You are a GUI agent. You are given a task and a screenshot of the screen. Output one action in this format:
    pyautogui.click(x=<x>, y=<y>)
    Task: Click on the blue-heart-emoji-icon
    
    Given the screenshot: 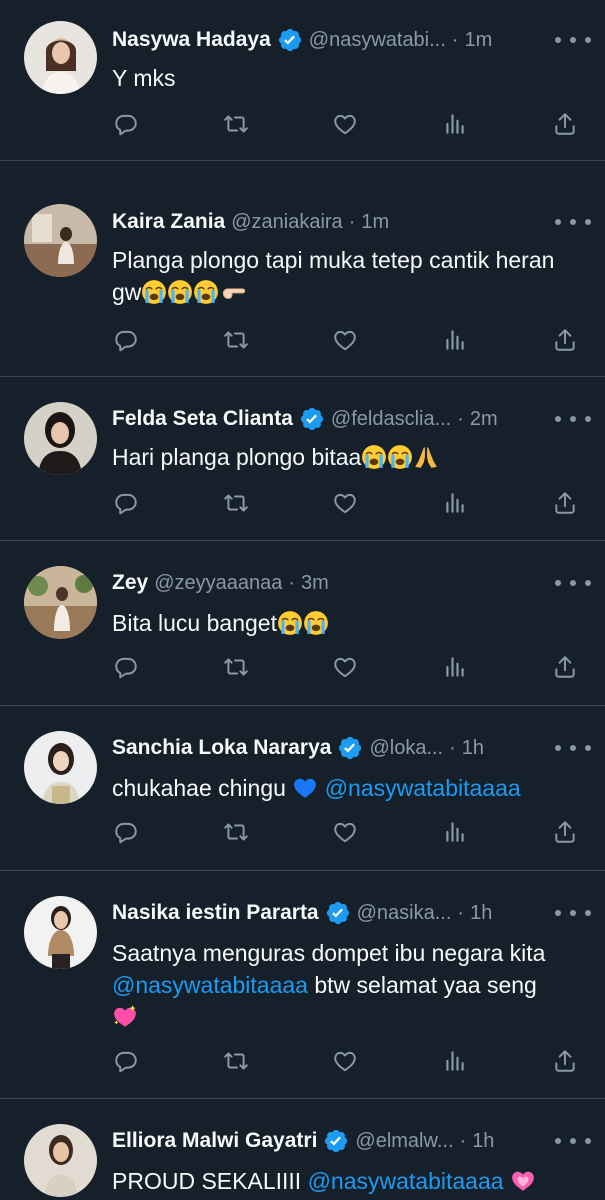 What is the action you would take?
    pyautogui.click(x=305, y=788)
    